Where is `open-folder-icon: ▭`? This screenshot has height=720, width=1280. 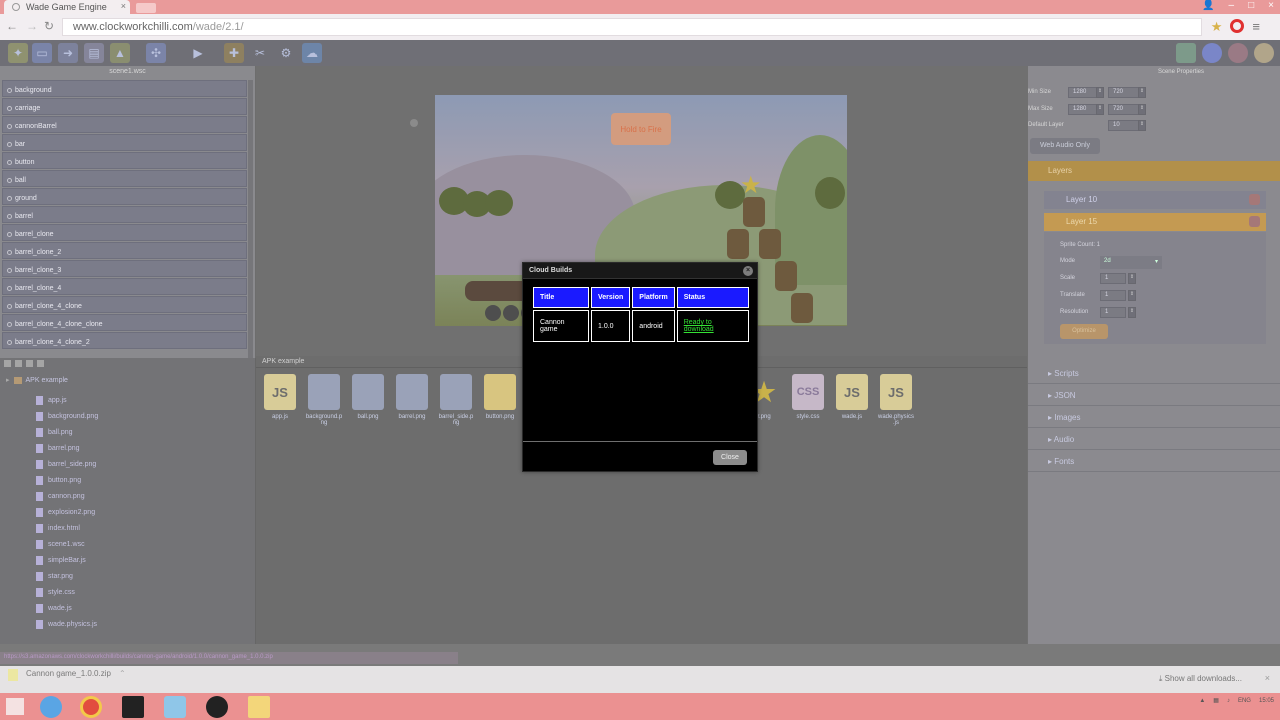
open-folder-icon: ▭ is located at coordinates (42, 53).